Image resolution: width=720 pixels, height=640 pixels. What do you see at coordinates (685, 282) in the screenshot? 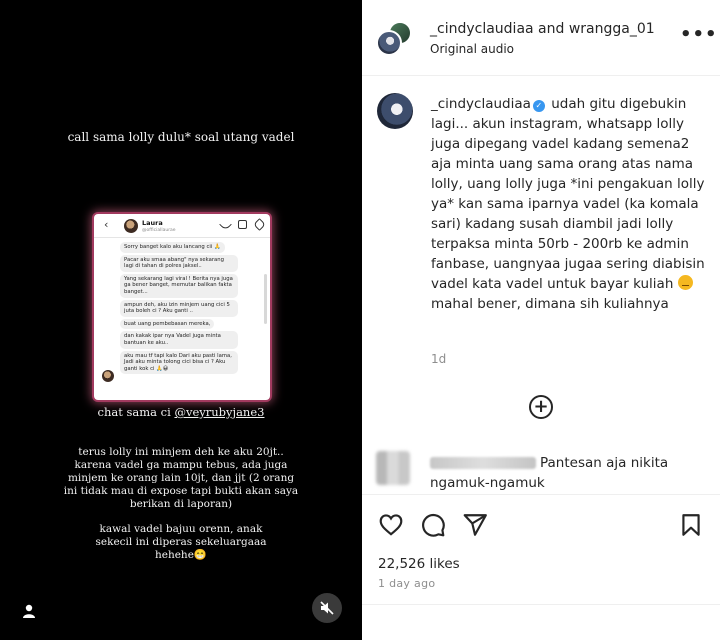
I see `grimace-emoji-icon` at bounding box center [685, 282].